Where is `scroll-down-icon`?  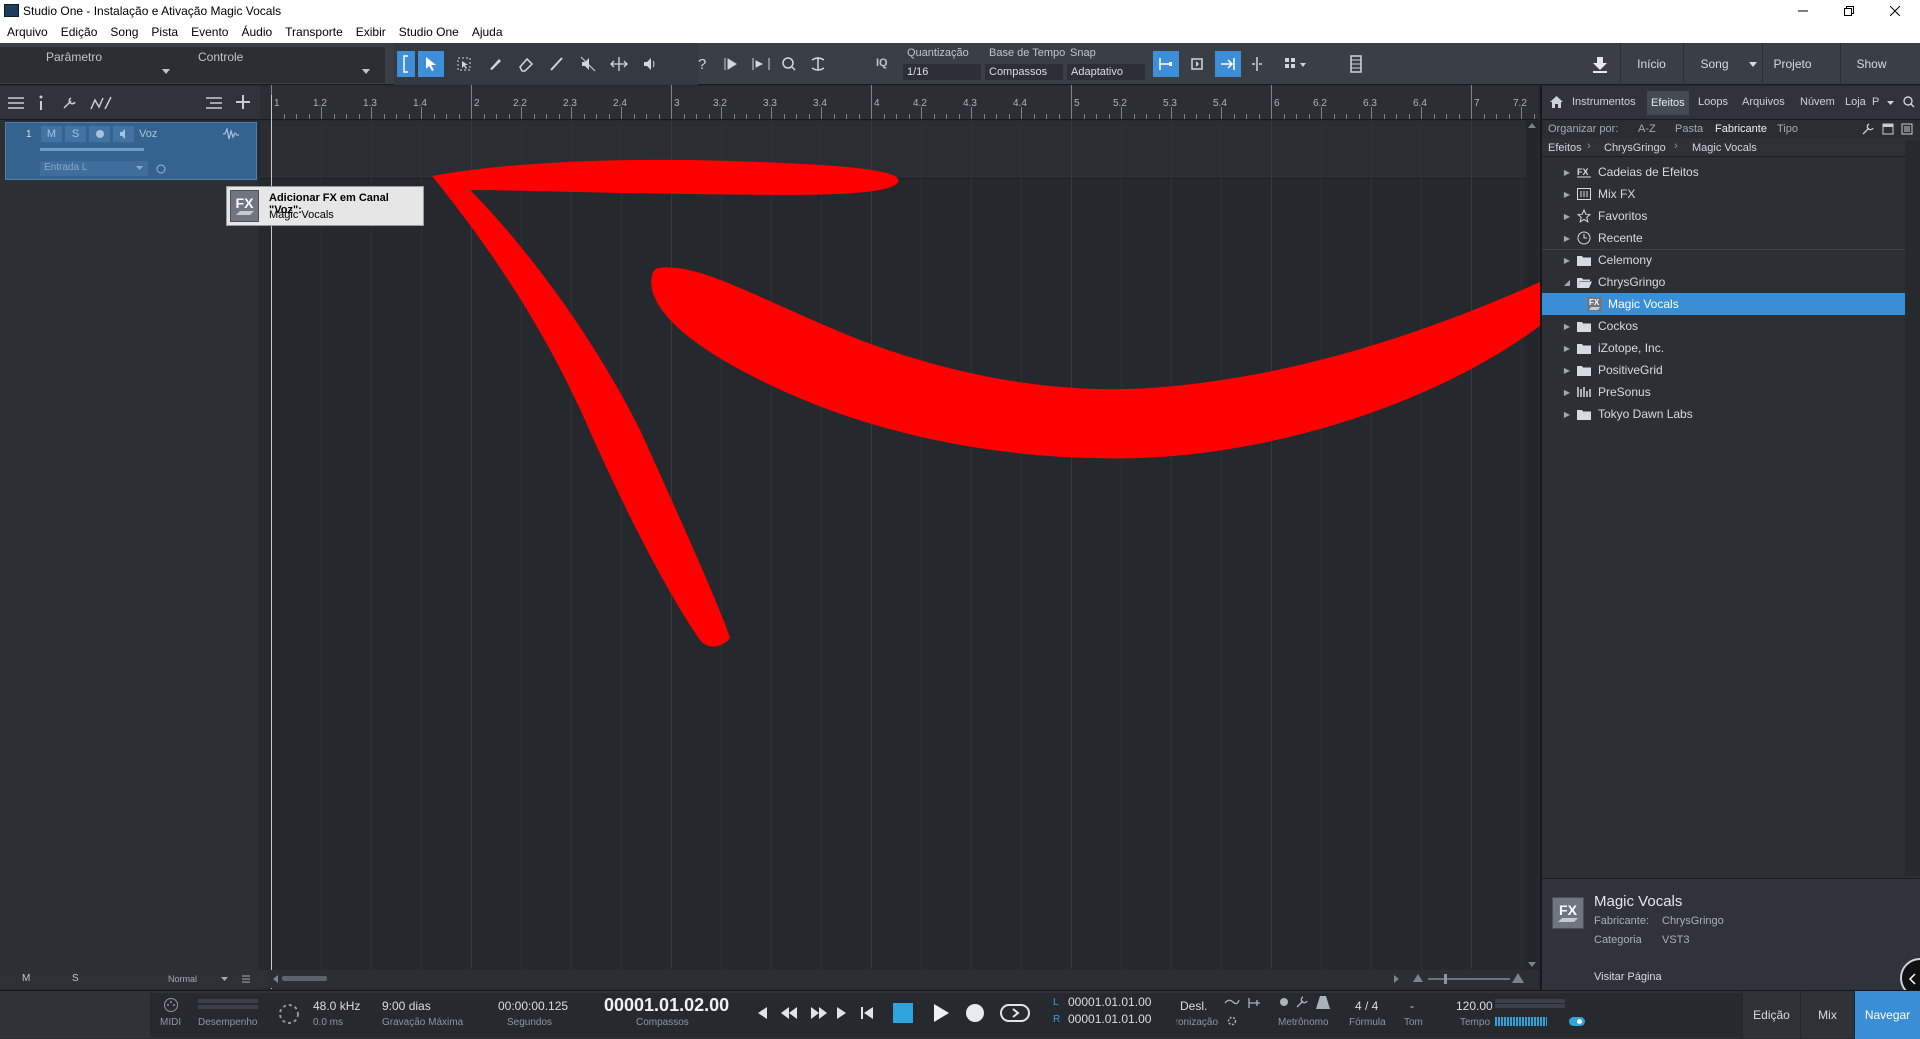
scroll-down-icon is located at coordinates (1532, 964).